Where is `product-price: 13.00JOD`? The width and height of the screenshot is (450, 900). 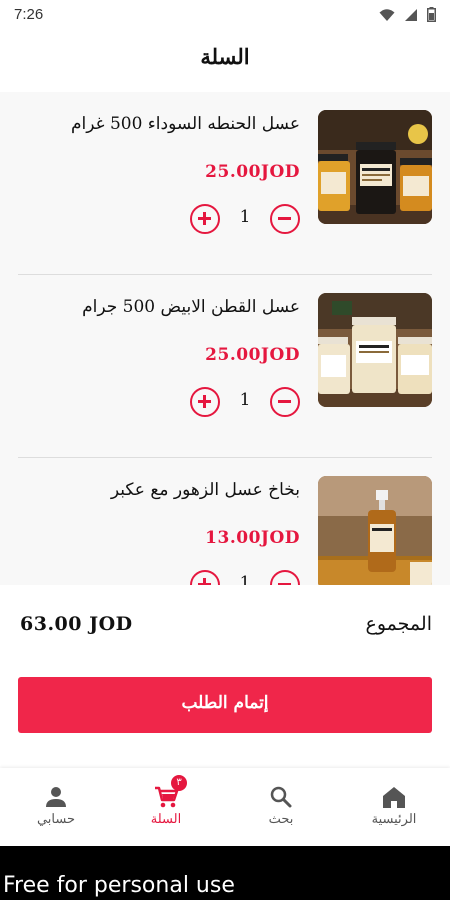
product-price: 13.00JOD is located at coordinates (252, 538).